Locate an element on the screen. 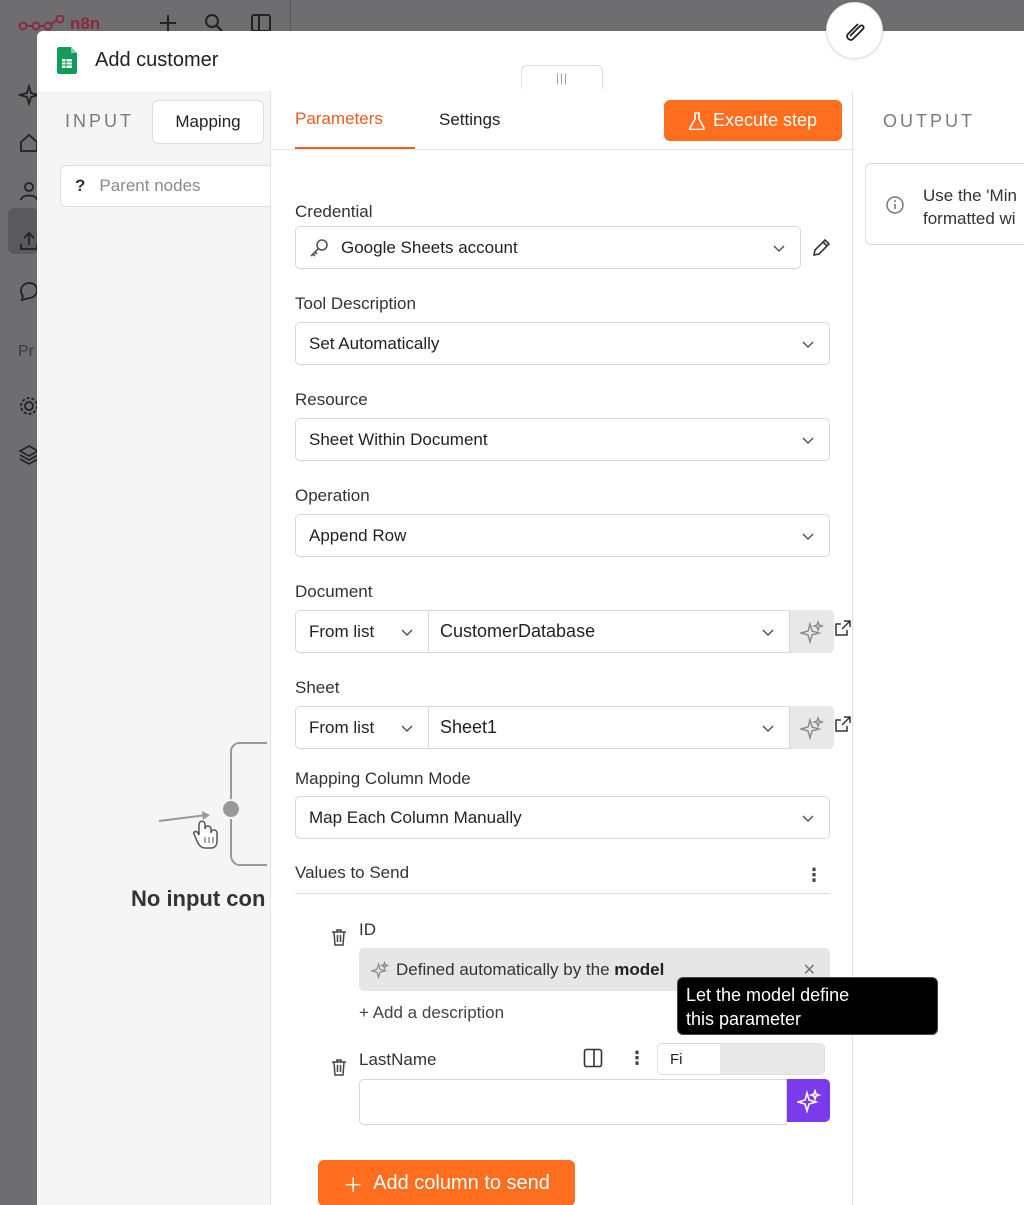 The height and width of the screenshot is (1205, 1024). plus-icon: ＋ is located at coordinates (353, 1185).